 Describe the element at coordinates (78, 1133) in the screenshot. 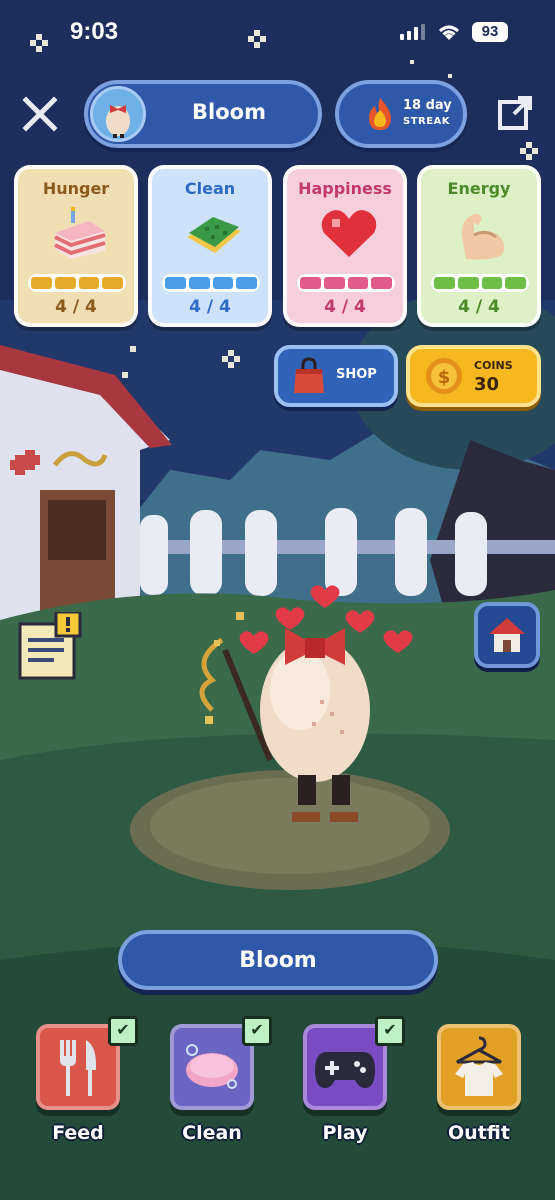

I see `feed-label: Feed` at that location.